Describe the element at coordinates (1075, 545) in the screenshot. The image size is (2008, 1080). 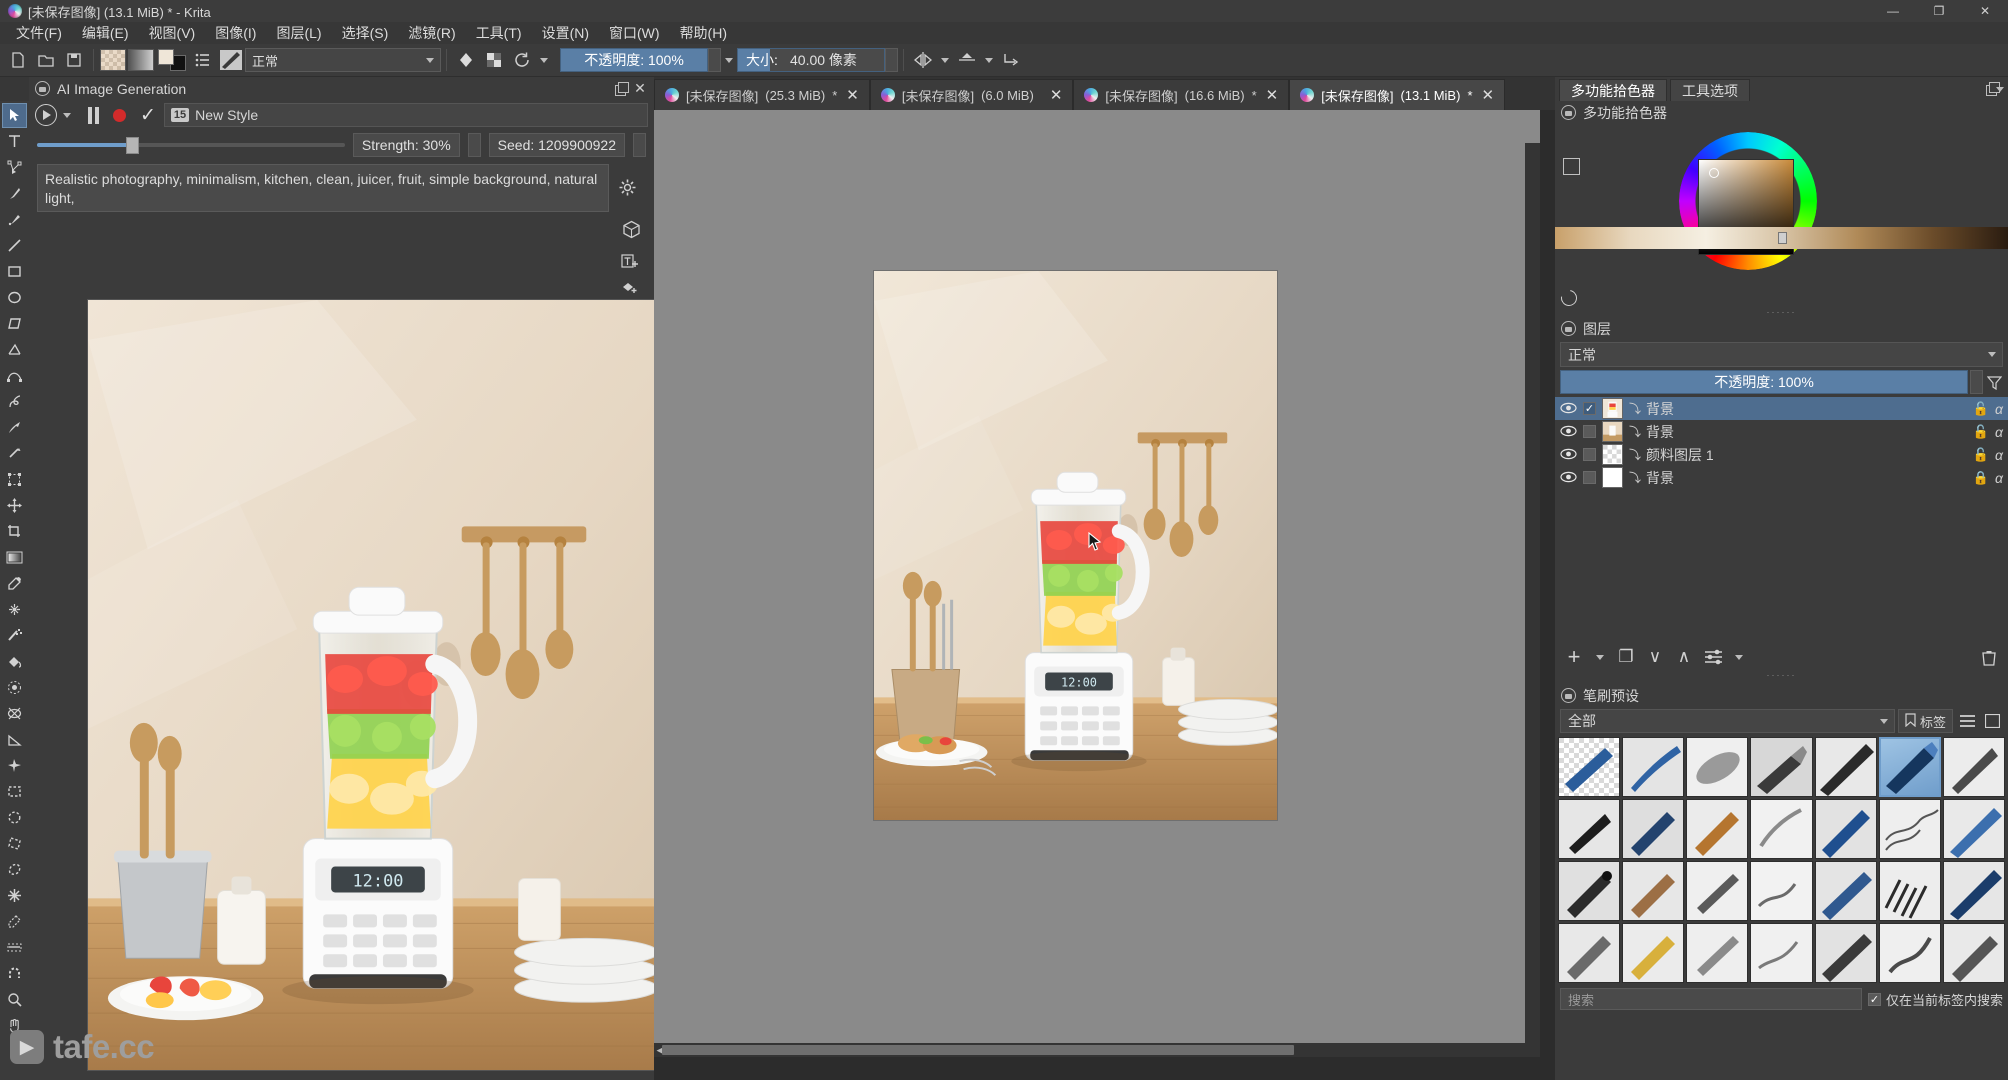
I see `document-image: 12:00` at that location.